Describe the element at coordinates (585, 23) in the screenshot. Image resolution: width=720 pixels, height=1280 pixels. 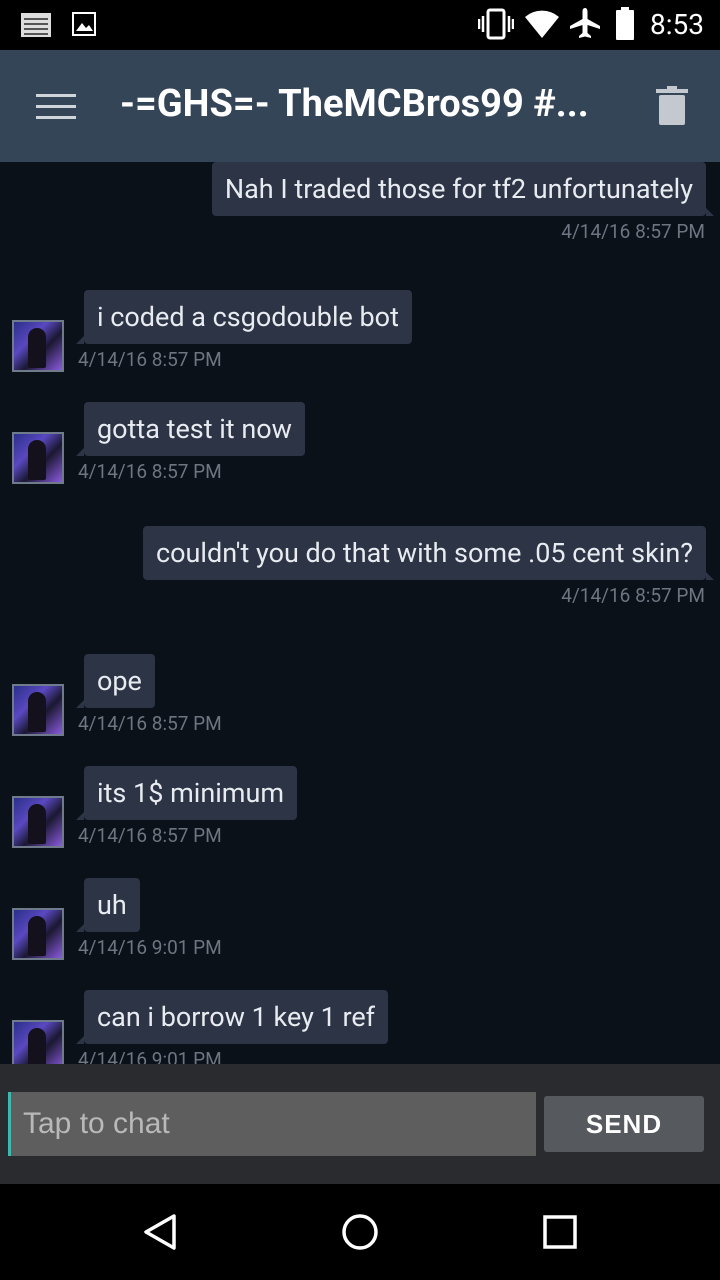
I see `airplane-icon` at that location.